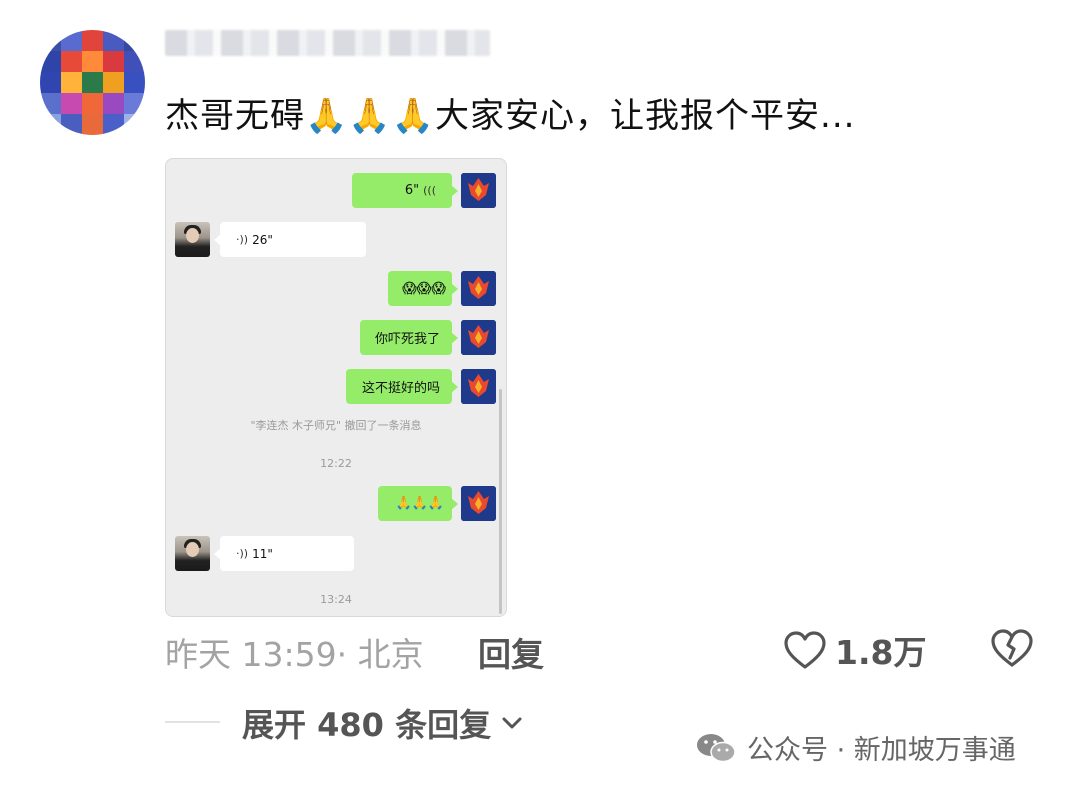  Describe the element at coordinates (881, 750) in the screenshot. I see `watermark-text: 公众号 · 新加坡万事通` at that location.